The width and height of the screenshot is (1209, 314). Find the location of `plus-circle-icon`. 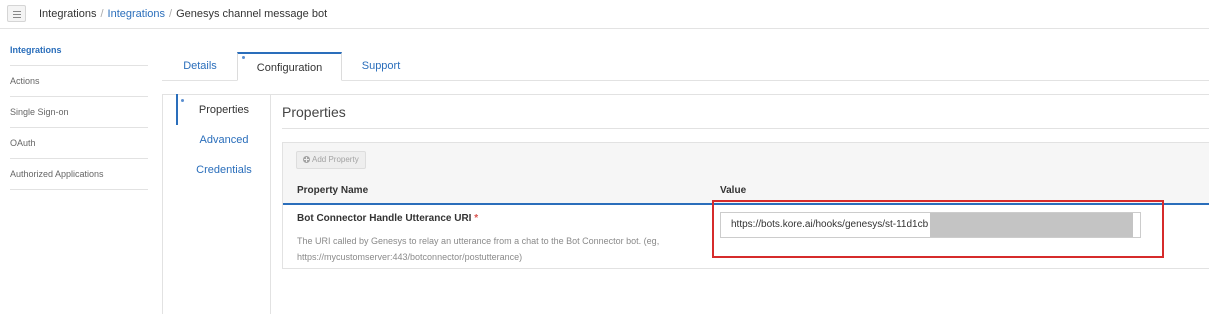

plus-circle-icon is located at coordinates (306, 159).